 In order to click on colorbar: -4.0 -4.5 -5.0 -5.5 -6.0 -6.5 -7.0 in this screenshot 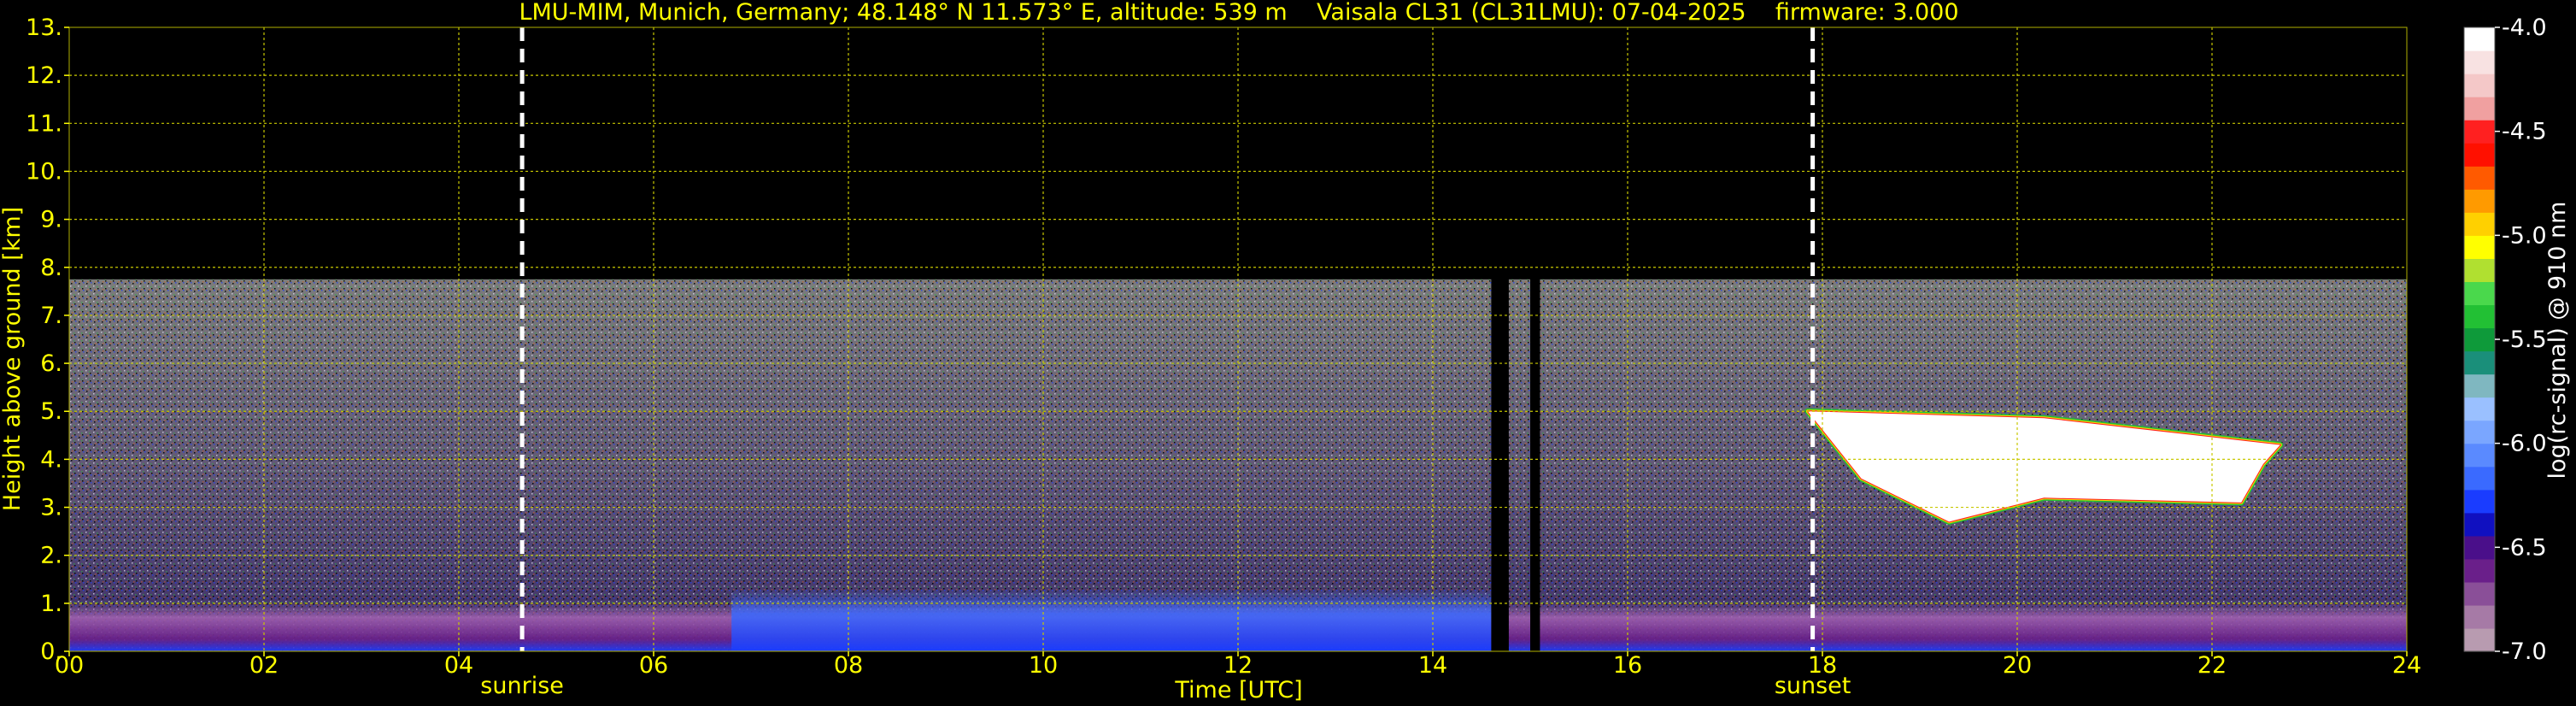, I will do `click(2505, 340)`.